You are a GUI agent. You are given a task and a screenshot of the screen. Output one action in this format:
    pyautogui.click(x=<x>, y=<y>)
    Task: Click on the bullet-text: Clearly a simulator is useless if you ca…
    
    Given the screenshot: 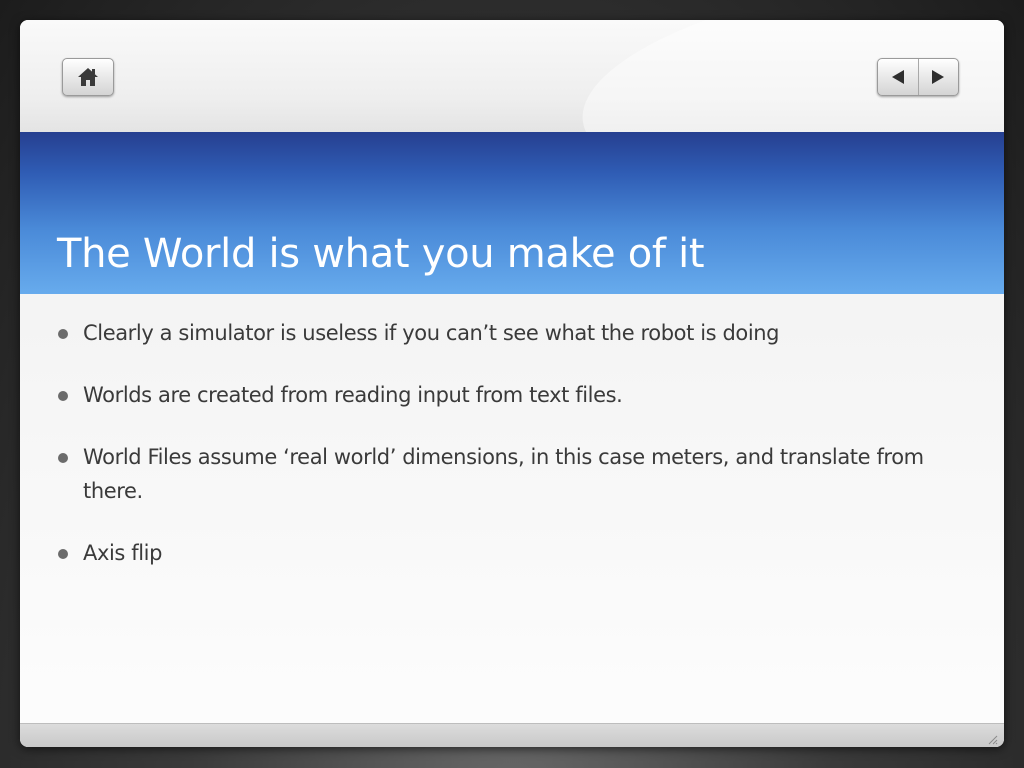 What is the action you would take?
    pyautogui.click(x=431, y=333)
    